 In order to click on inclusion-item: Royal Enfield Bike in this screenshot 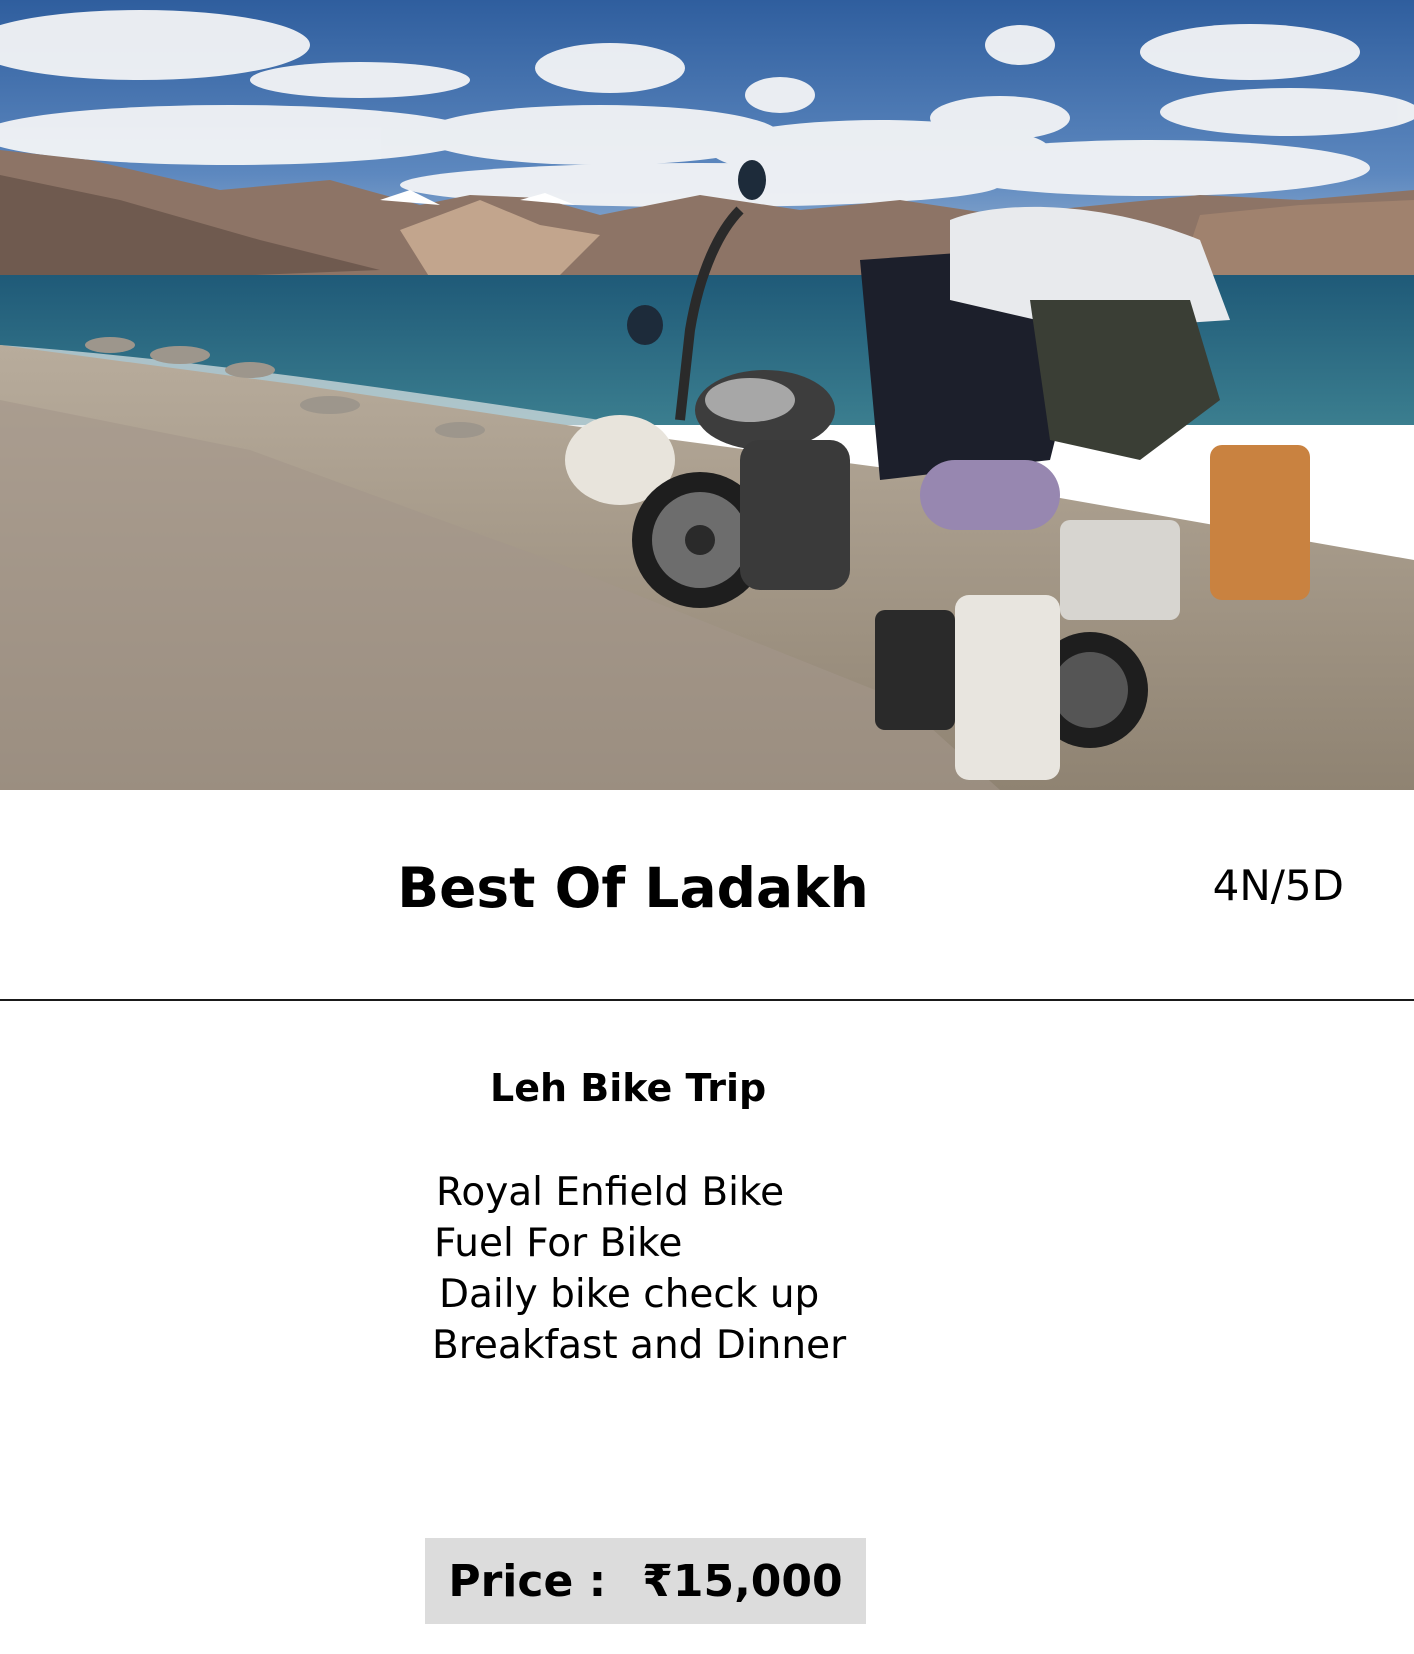, I will do `click(610, 1192)`.